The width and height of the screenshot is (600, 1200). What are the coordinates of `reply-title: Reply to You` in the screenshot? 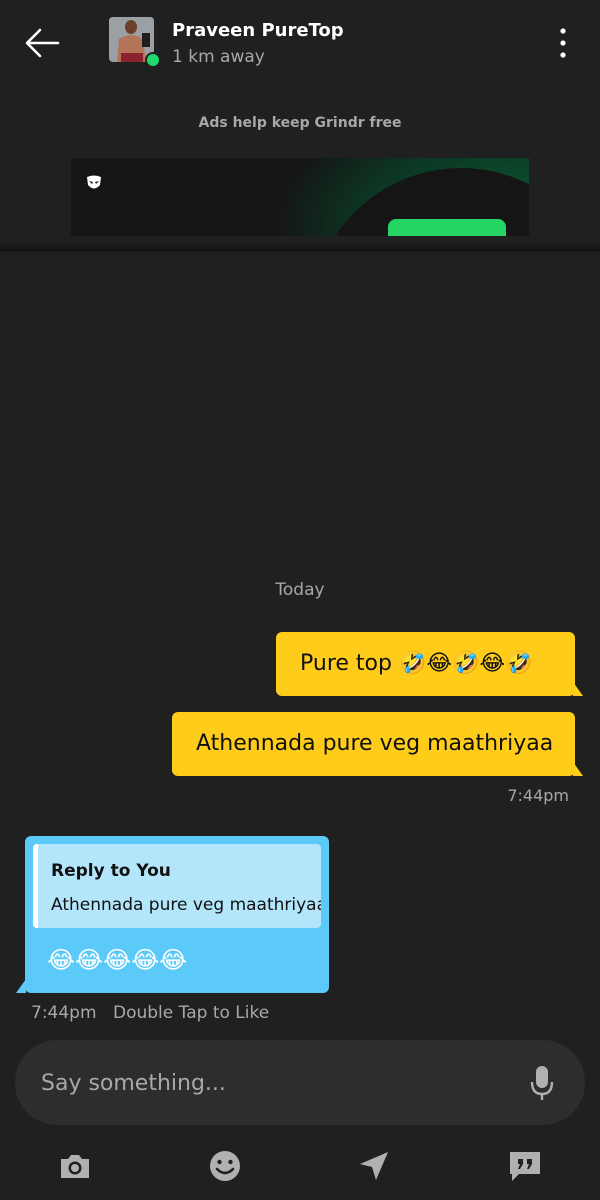 It's located at (111, 871).